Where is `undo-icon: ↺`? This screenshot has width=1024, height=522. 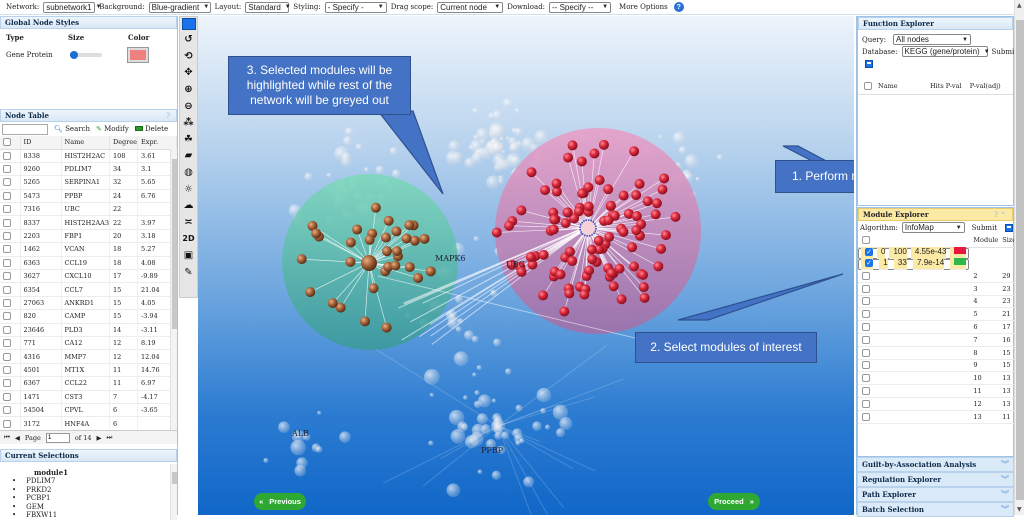
undo-icon: ↺ is located at coordinates (188, 40).